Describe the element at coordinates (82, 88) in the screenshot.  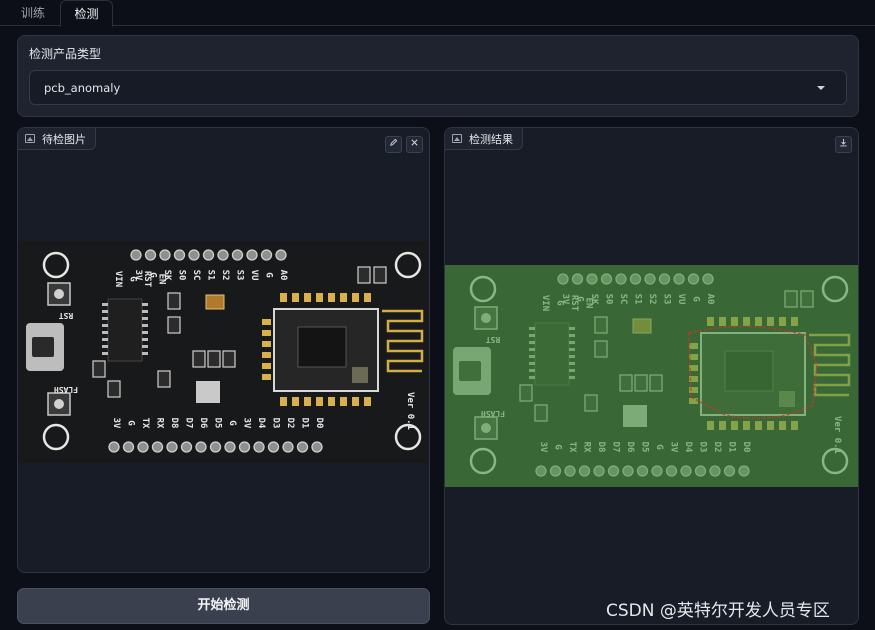
I see `product-type-value: pcb_anomaly` at that location.